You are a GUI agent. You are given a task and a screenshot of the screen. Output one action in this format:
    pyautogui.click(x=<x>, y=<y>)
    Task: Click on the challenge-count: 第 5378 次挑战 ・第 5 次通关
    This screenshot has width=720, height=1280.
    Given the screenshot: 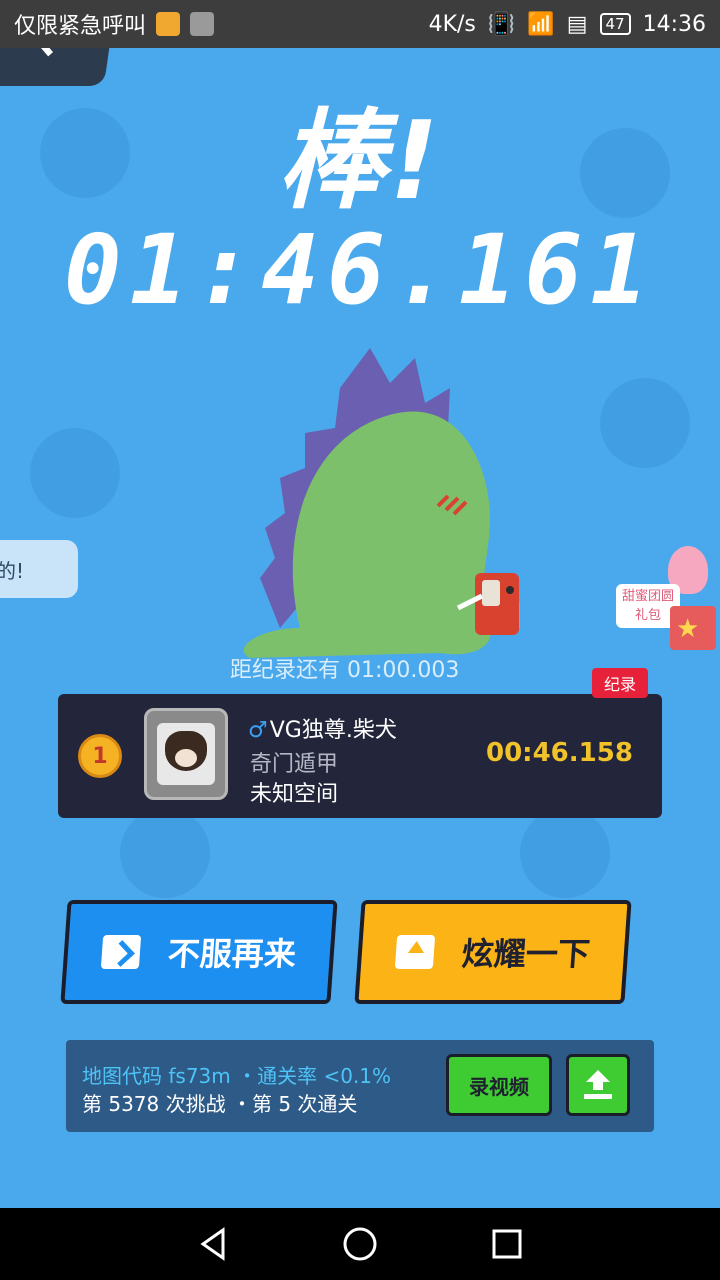 What is the action you would take?
    pyautogui.click(x=220, y=1104)
    